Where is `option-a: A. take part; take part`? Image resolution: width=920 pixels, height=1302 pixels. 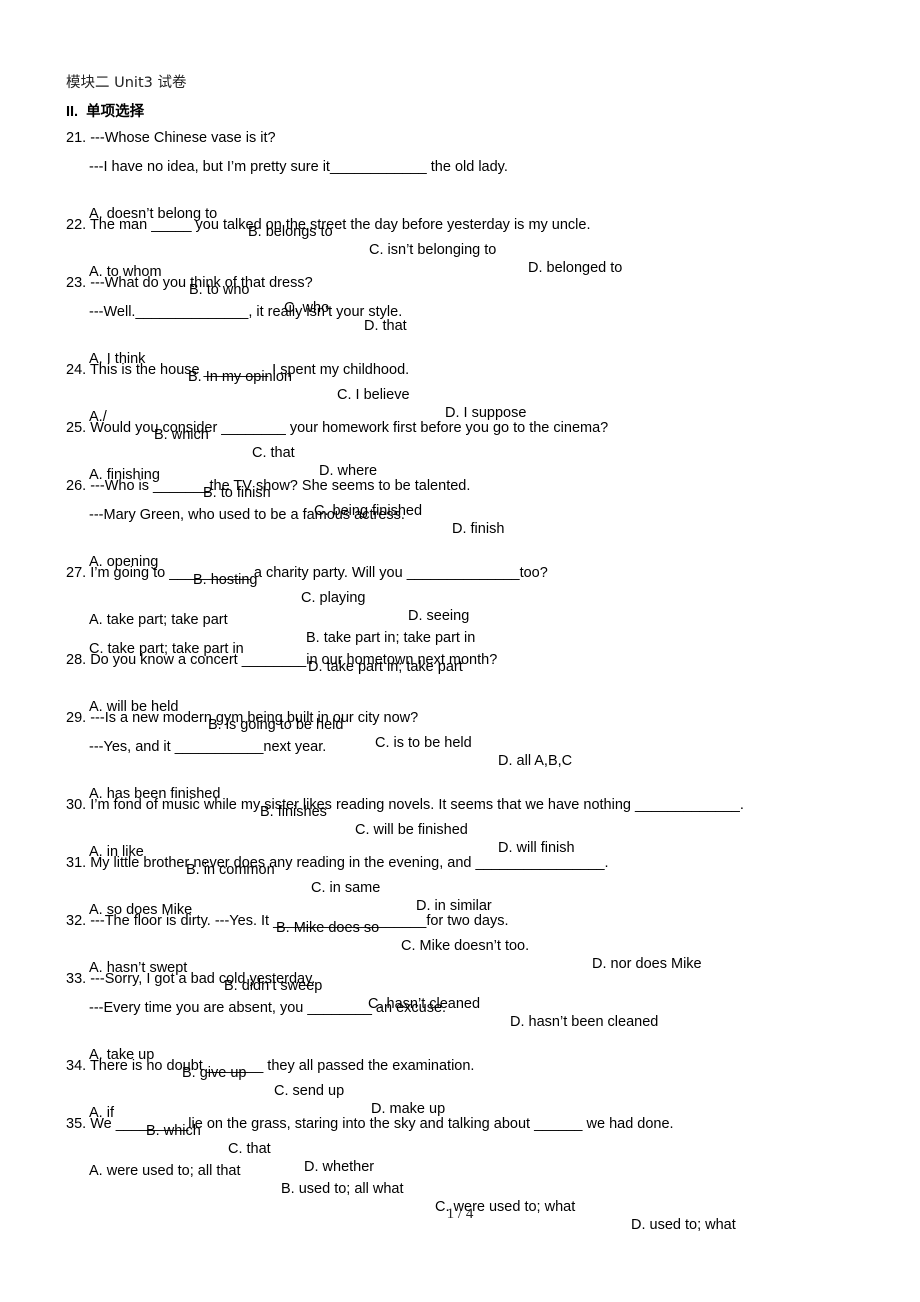
option-a: A. take part; take part is located at coordinates (158, 620).